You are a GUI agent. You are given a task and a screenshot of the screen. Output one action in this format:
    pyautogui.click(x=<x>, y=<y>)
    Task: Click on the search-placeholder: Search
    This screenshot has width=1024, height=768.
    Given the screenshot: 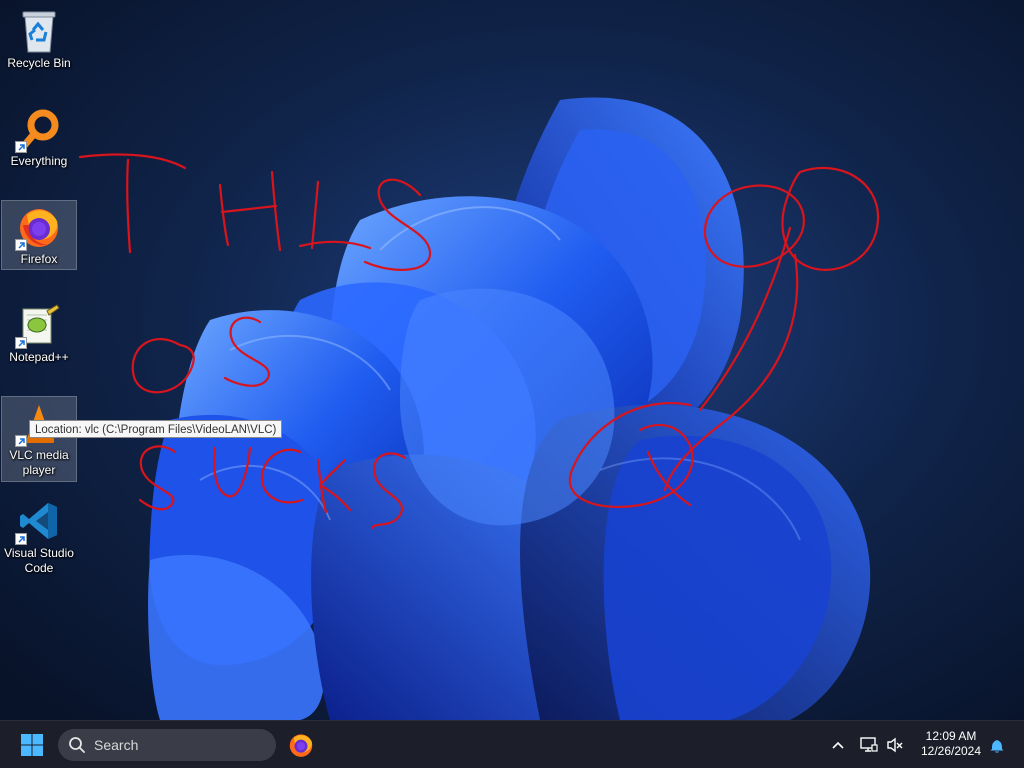 What is the action you would take?
    pyautogui.click(x=116, y=745)
    